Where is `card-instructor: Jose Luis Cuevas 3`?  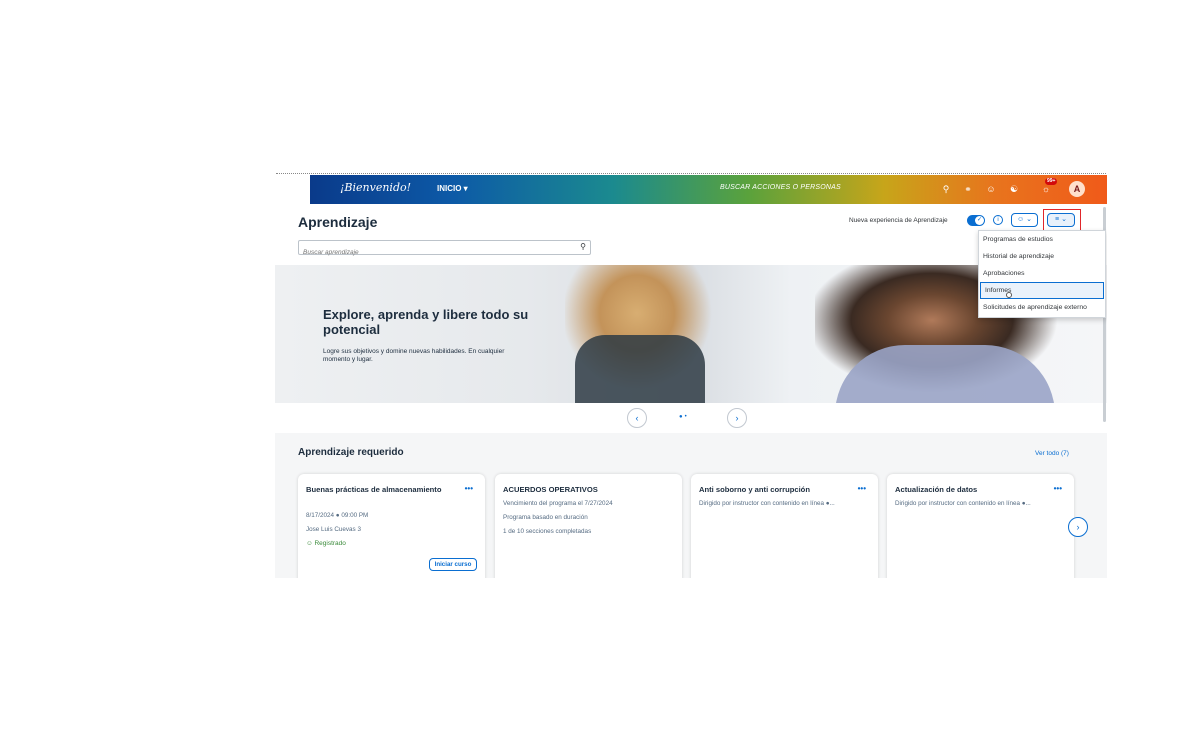 card-instructor: Jose Luis Cuevas 3 is located at coordinates (333, 529).